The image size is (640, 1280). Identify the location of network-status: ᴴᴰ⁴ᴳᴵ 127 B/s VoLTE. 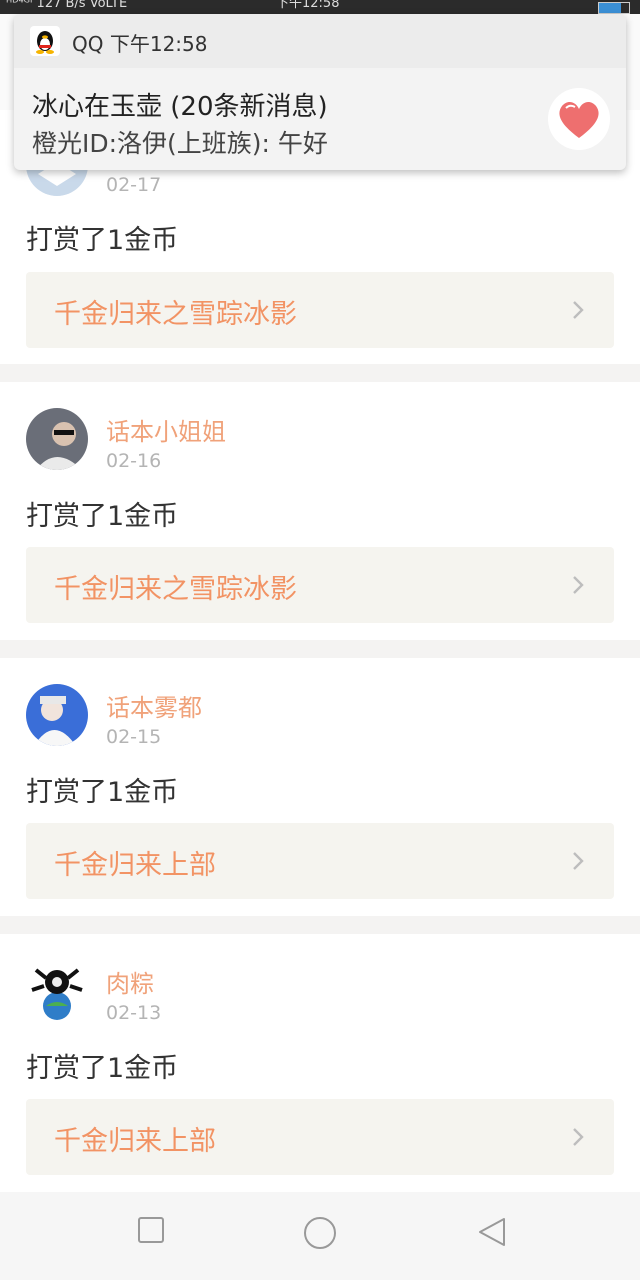
(67, 5).